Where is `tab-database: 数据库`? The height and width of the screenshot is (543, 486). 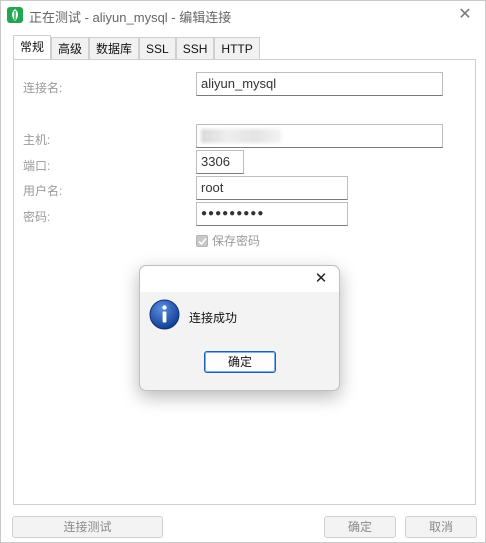 tab-database: 数据库 is located at coordinates (114, 49).